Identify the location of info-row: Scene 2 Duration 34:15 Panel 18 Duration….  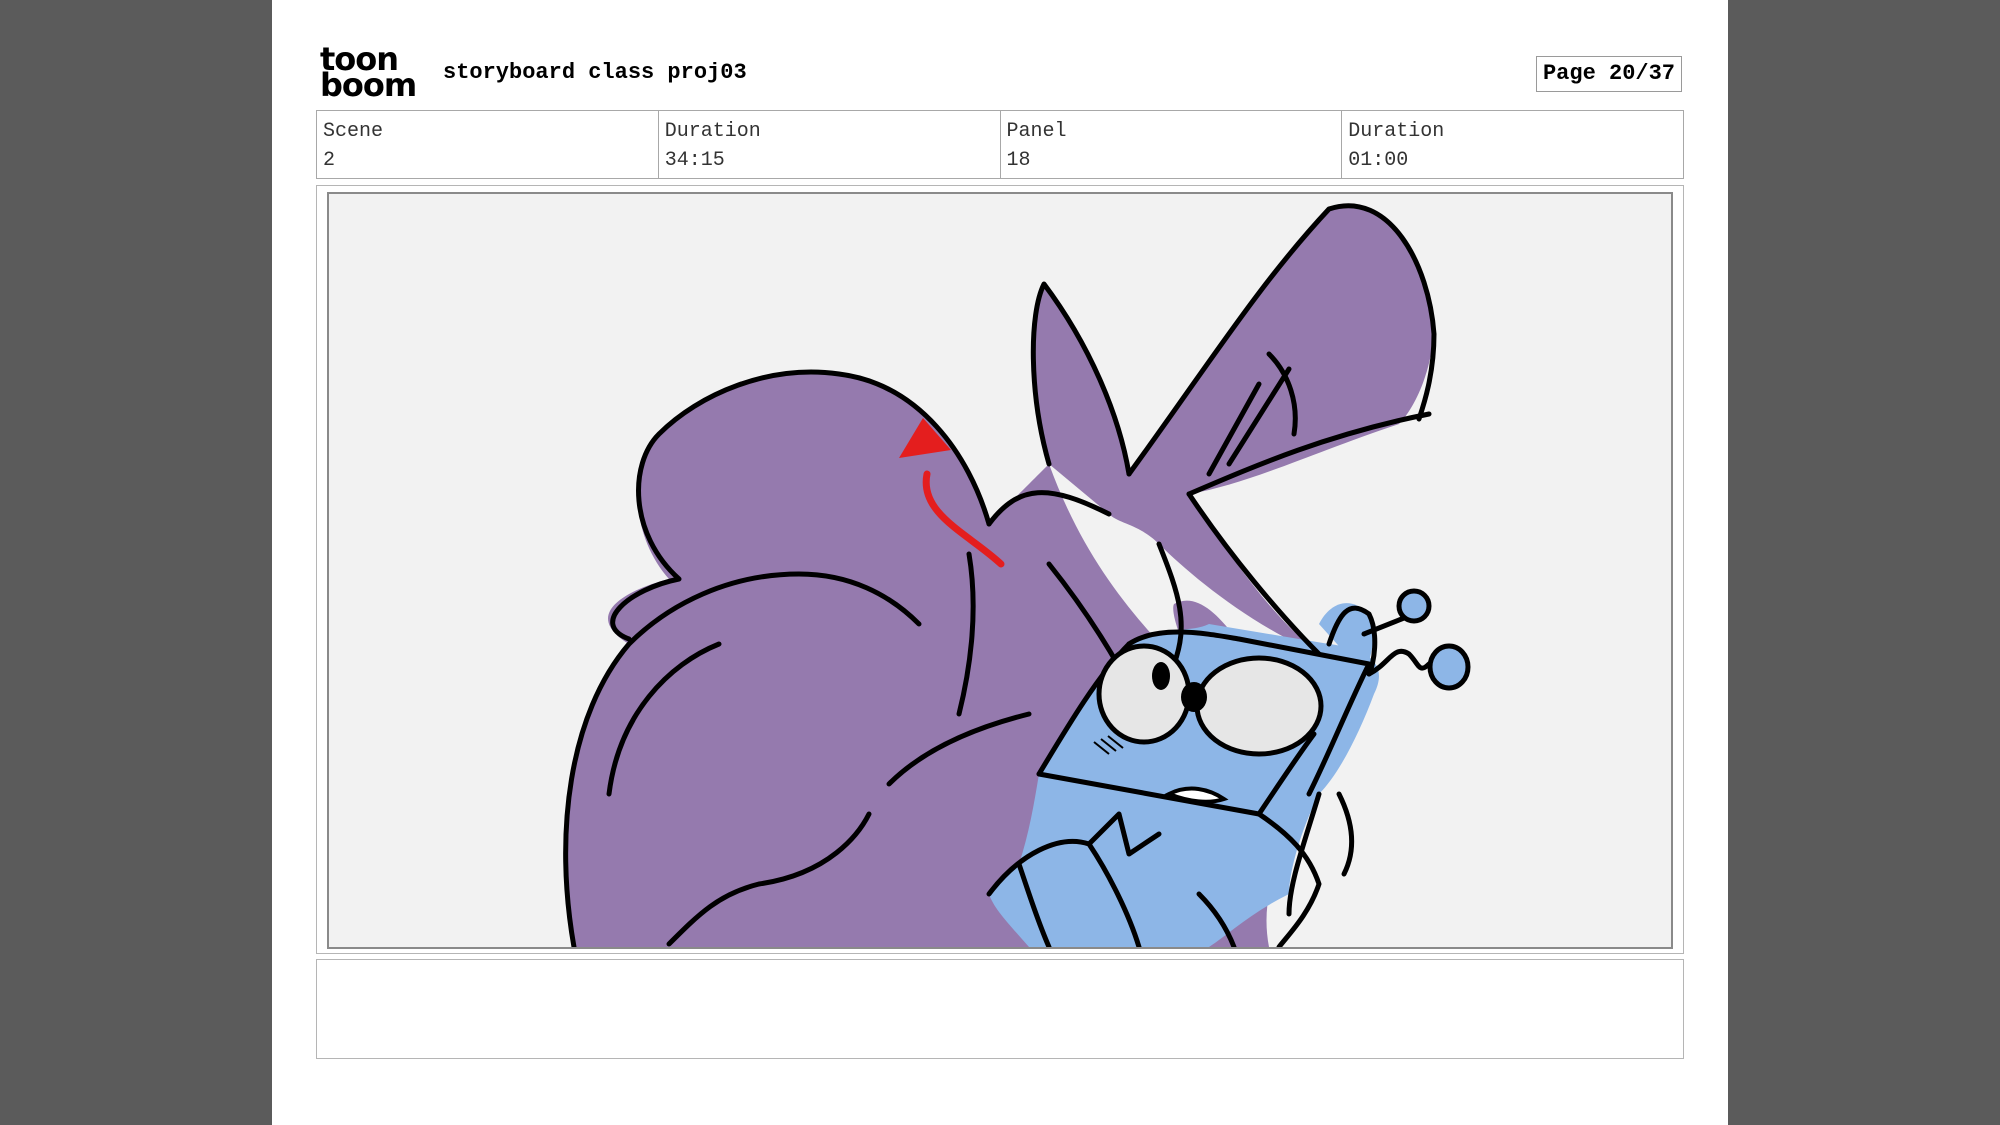
(1000, 144).